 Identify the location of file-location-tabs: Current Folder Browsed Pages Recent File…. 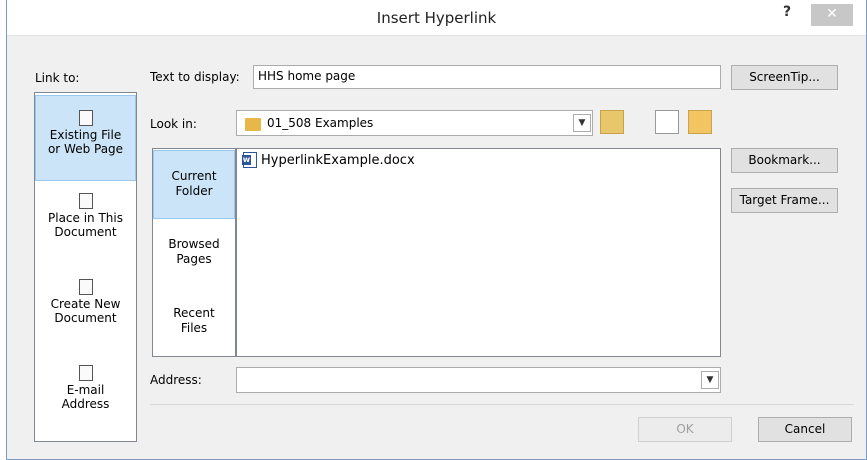
(194, 252).